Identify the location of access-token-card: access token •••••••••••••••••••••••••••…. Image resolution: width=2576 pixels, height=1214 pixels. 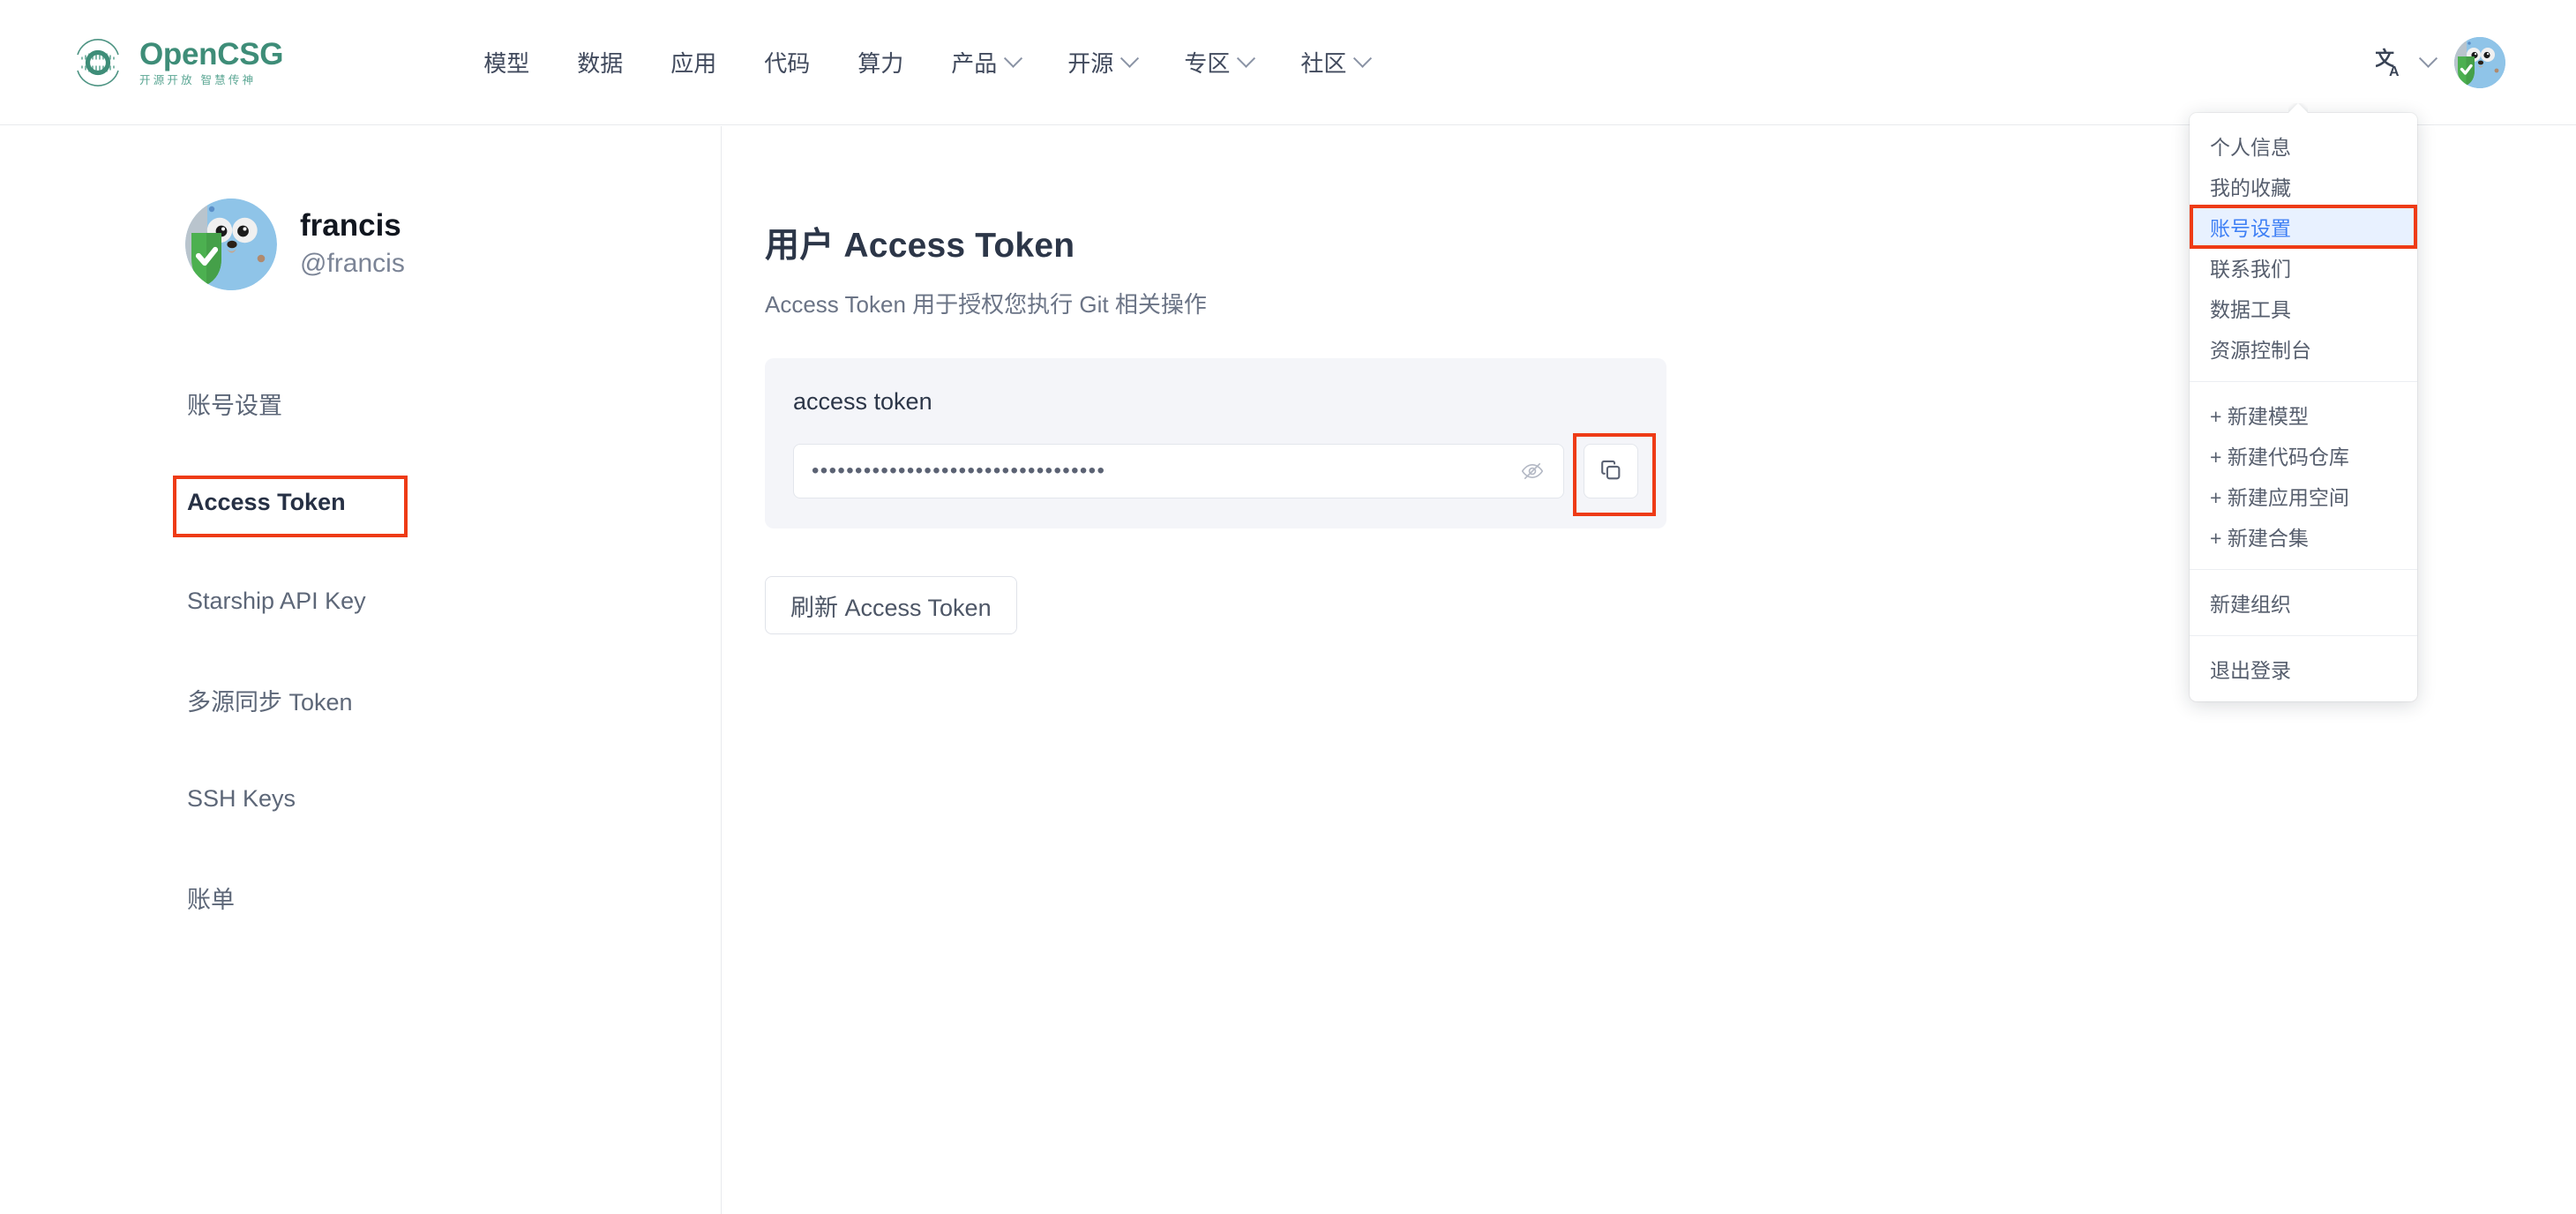
(1215, 443).